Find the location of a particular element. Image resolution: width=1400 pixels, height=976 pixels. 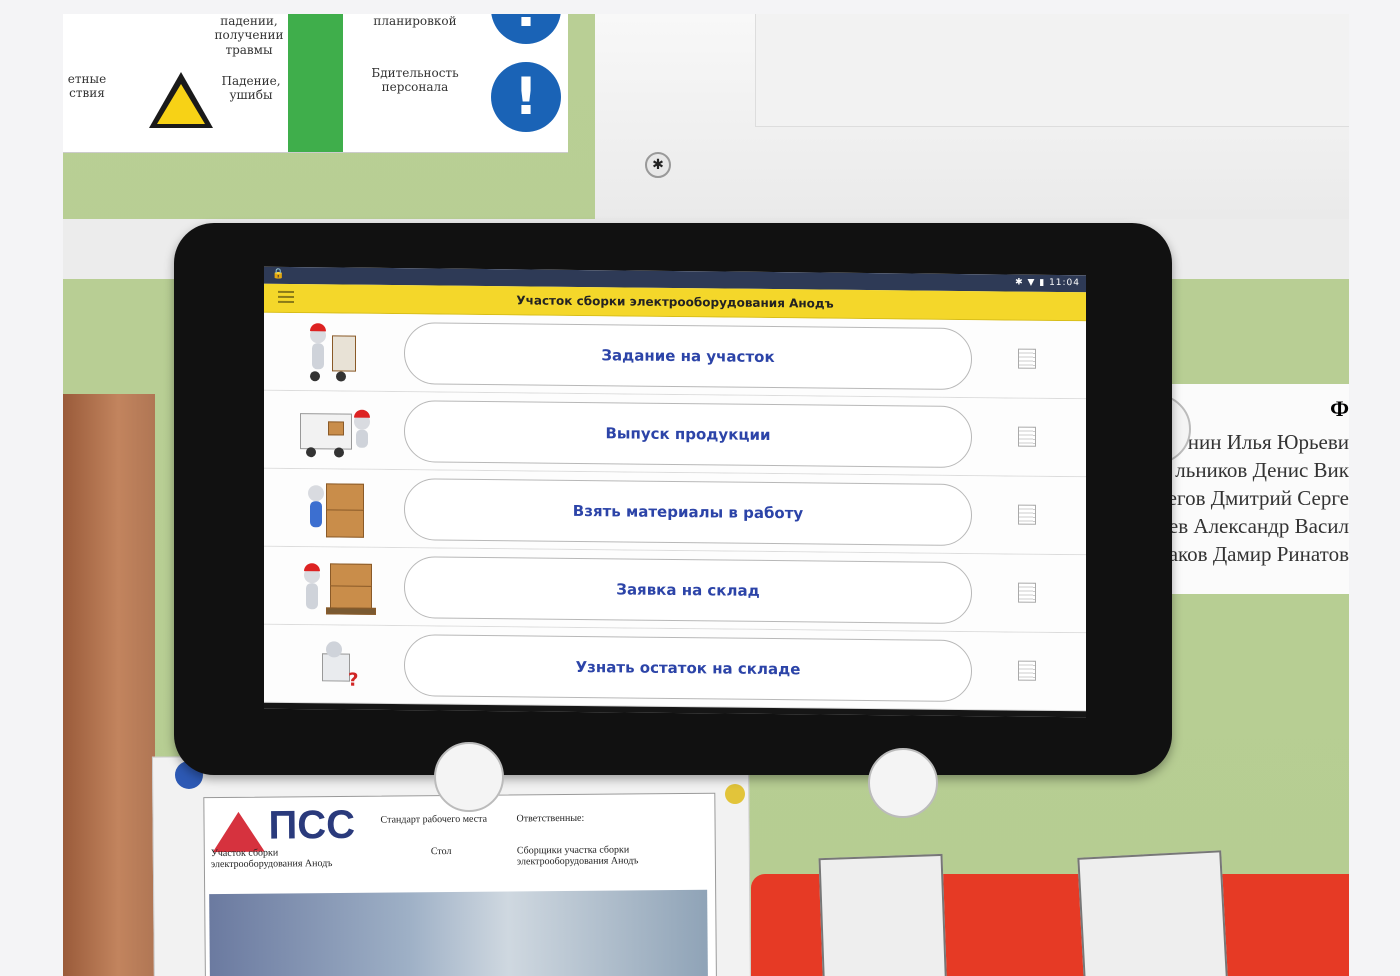

wooden-frame is located at coordinates (109, 685).